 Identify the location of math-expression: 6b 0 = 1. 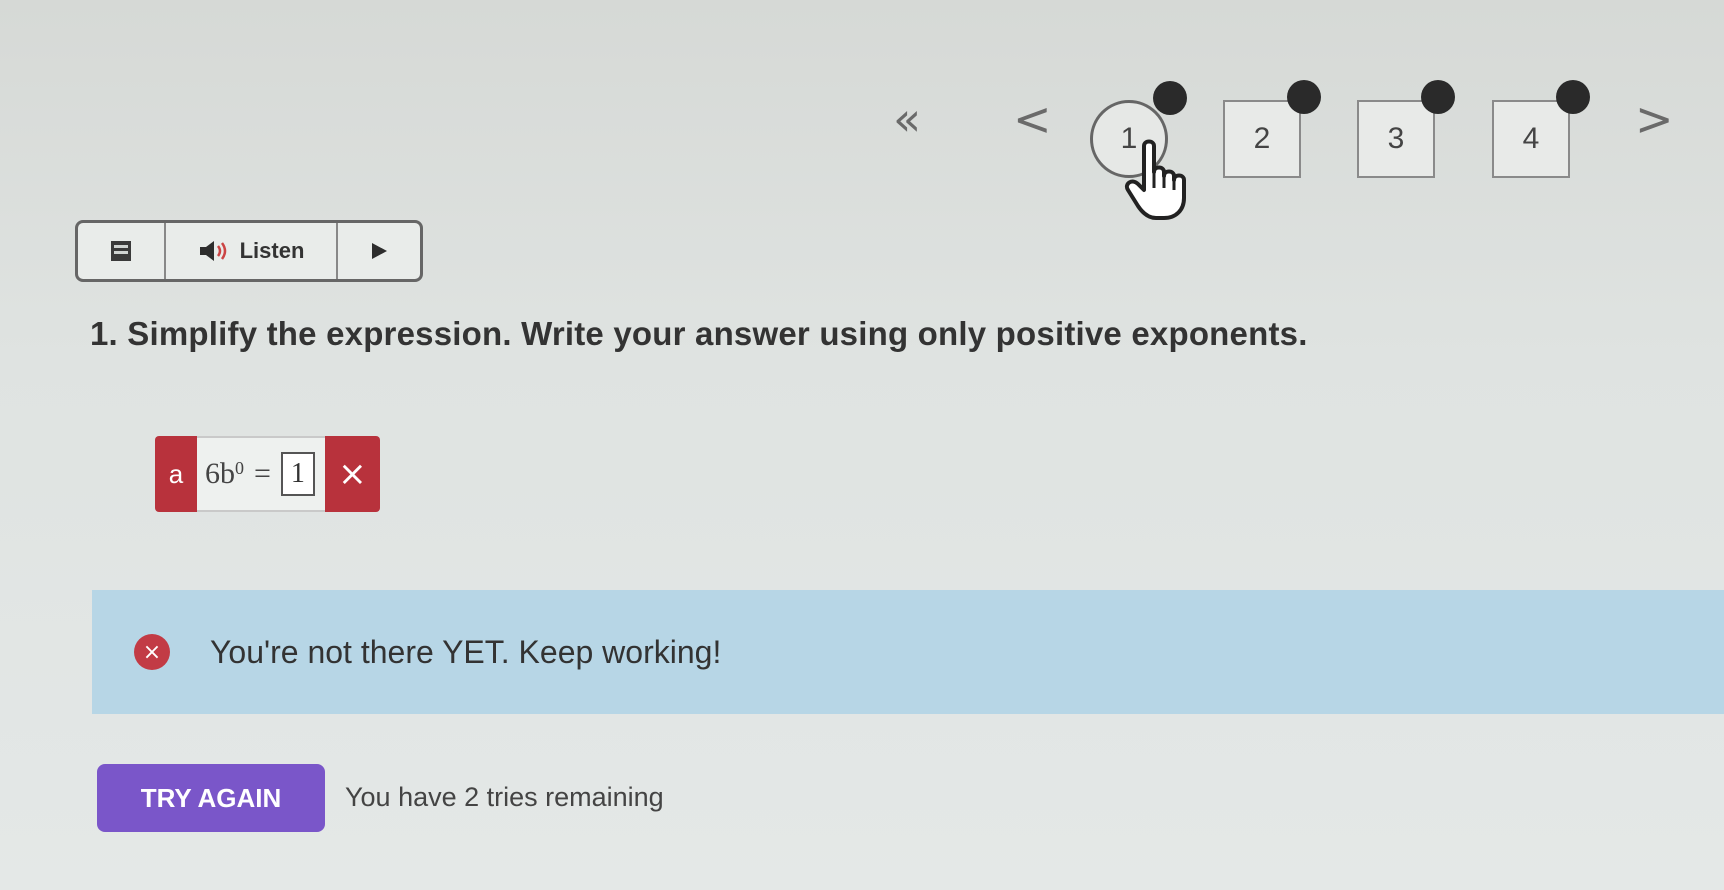
(261, 474).